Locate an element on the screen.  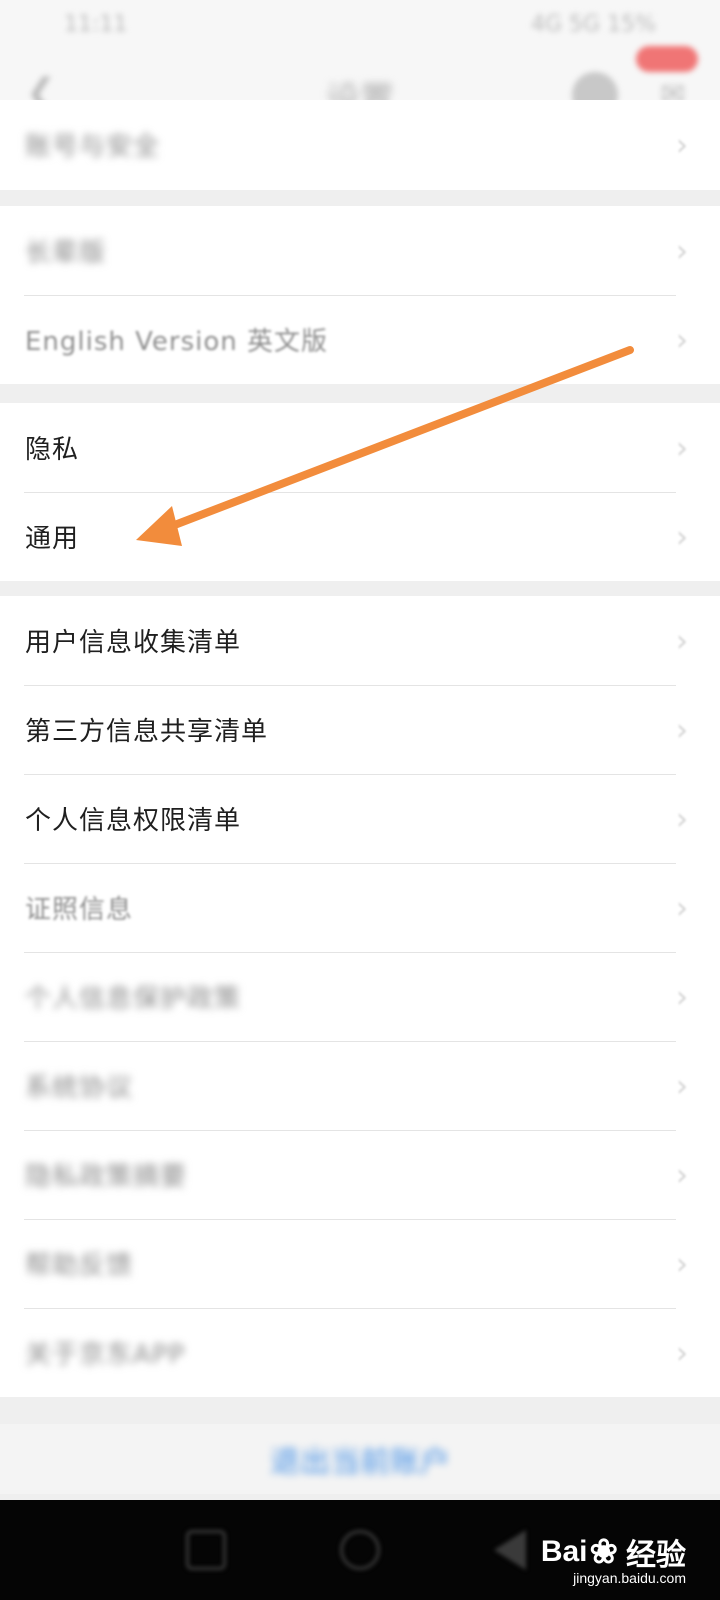
annotation-arrow is located at coordinates (385, 446).